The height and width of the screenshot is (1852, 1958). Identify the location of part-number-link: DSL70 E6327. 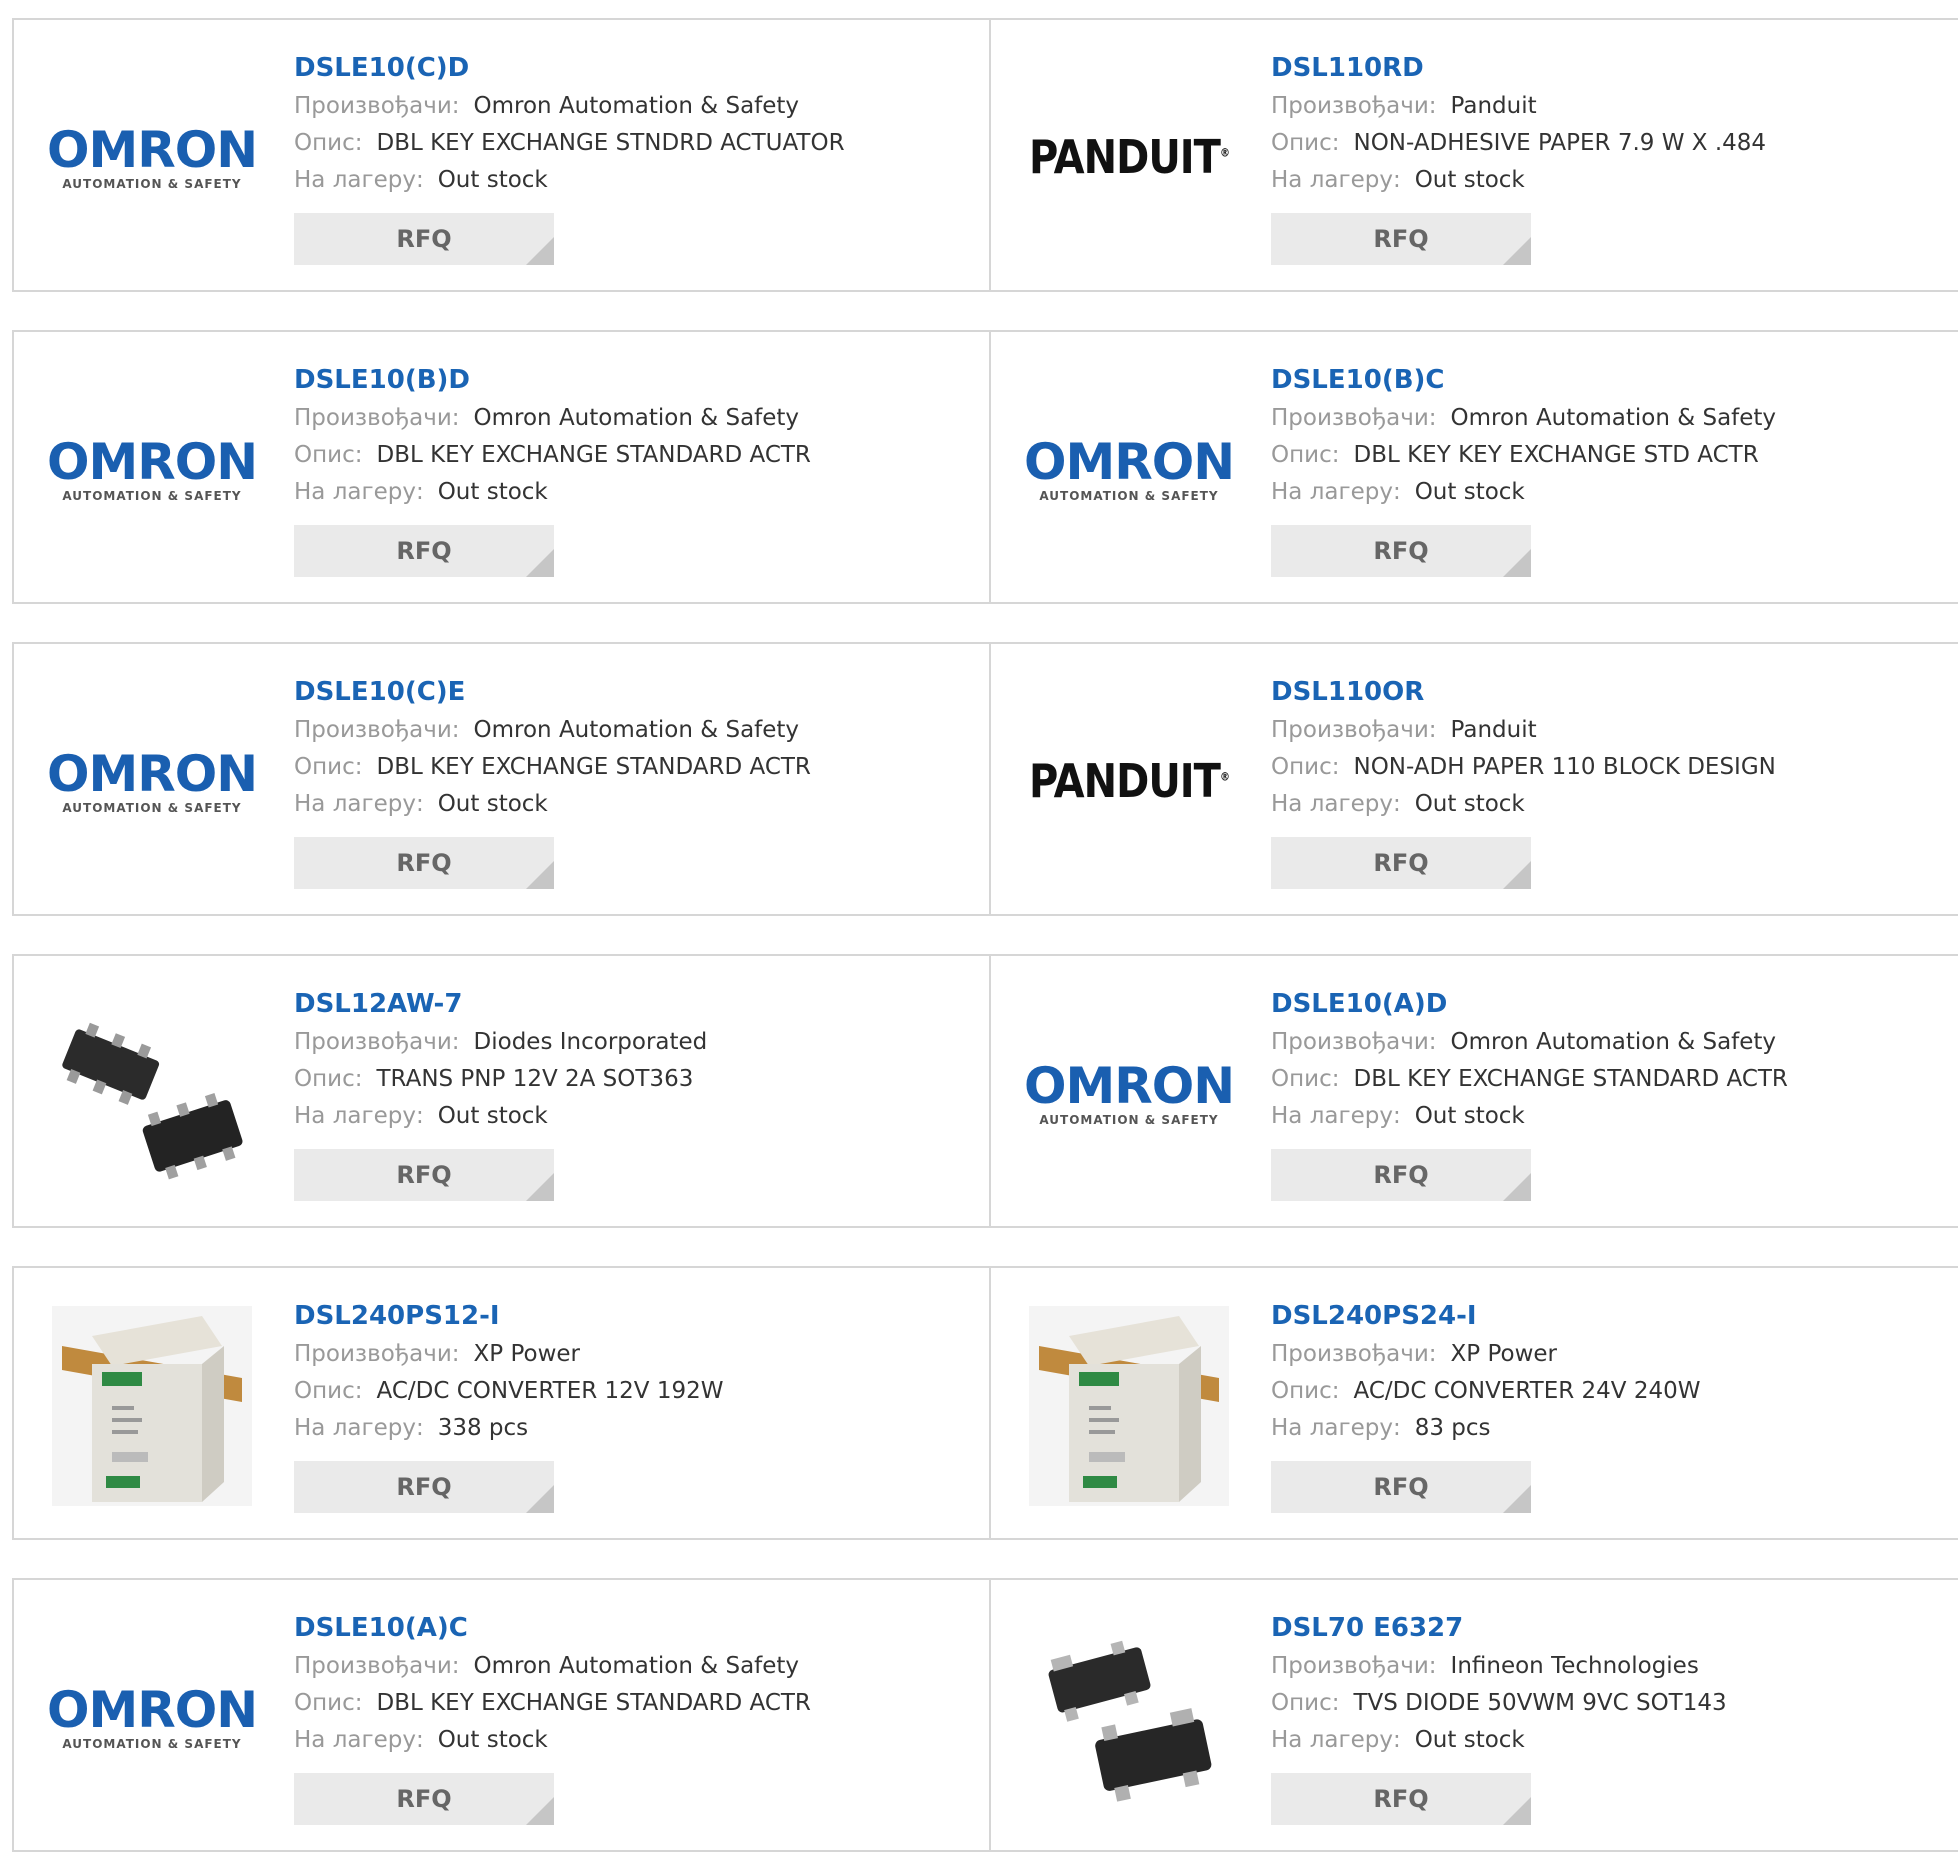
(1499, 1628).